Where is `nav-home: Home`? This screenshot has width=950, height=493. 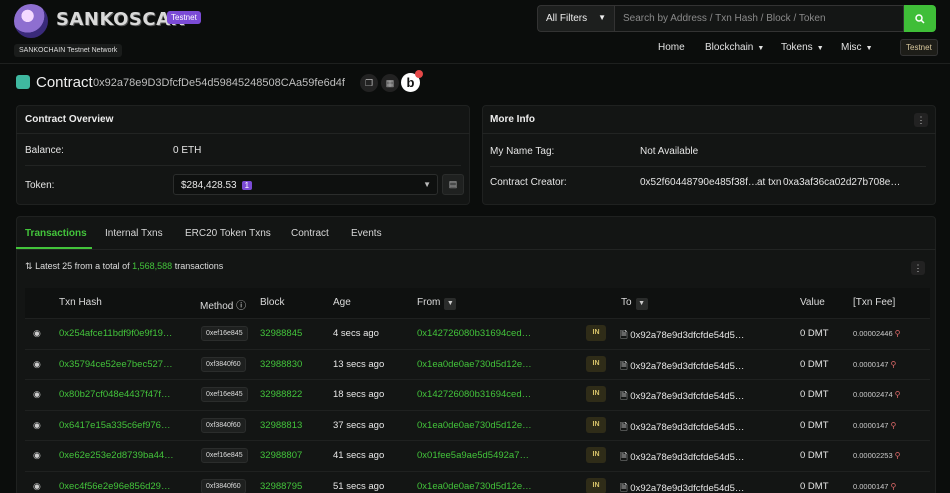 nav-home: Home is located at coordinates (671, 47).